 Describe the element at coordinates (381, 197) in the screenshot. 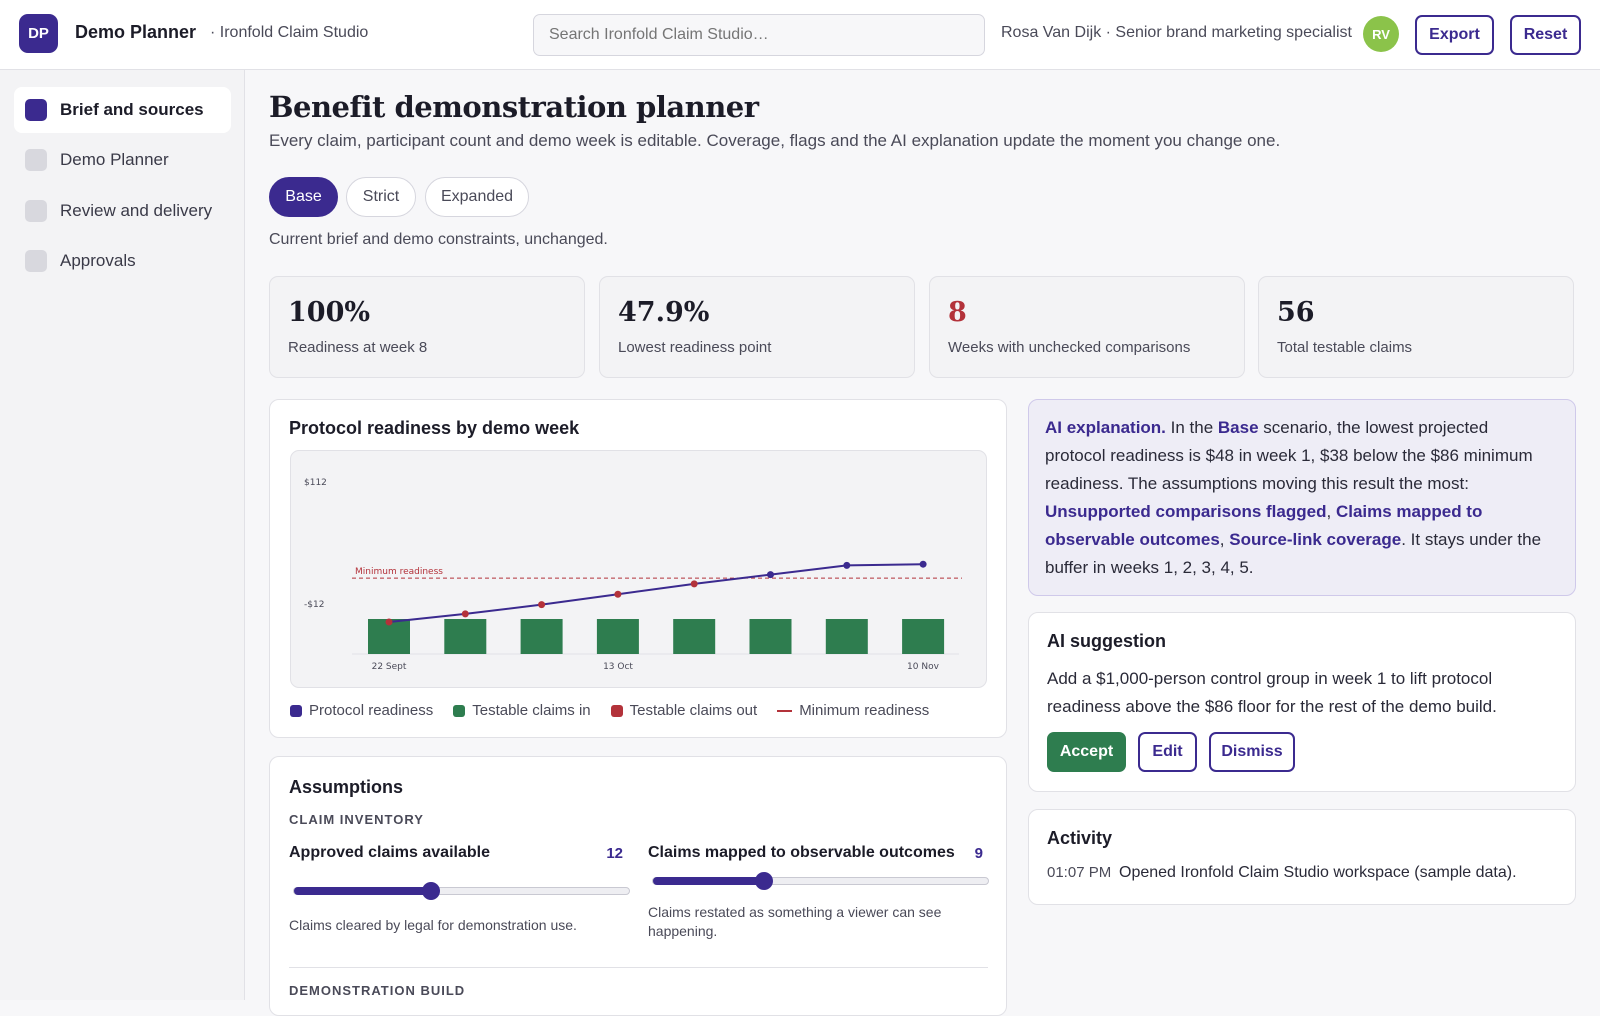

I see `scenario-tab-strict: Strict` at that location.